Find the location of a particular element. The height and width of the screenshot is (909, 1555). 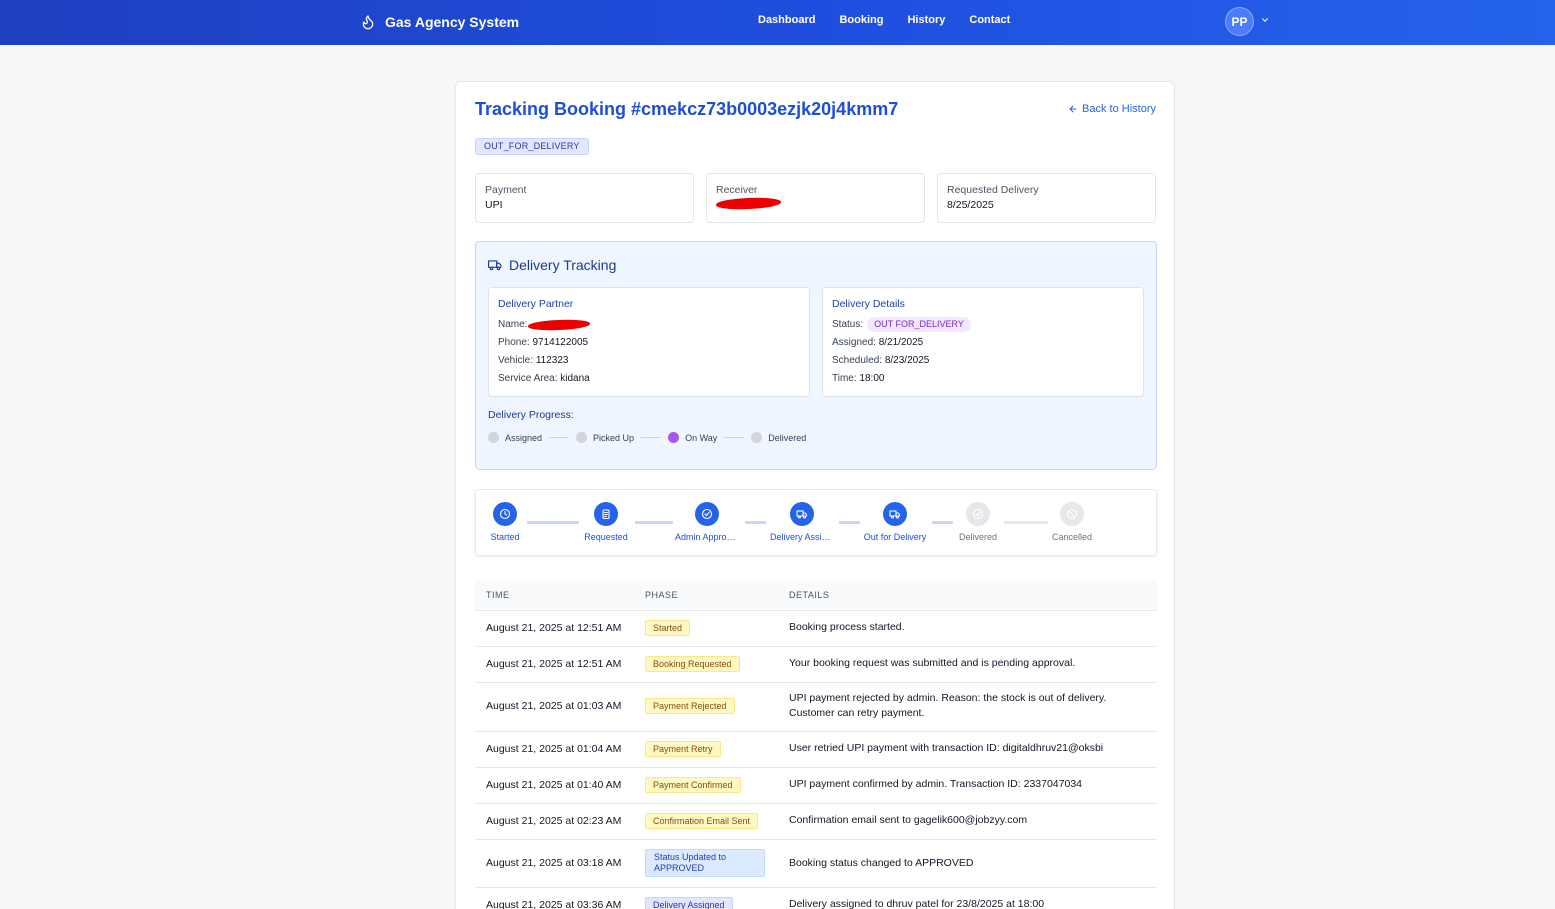

brand: Gas Agency System is located at coordinates (439, 22).